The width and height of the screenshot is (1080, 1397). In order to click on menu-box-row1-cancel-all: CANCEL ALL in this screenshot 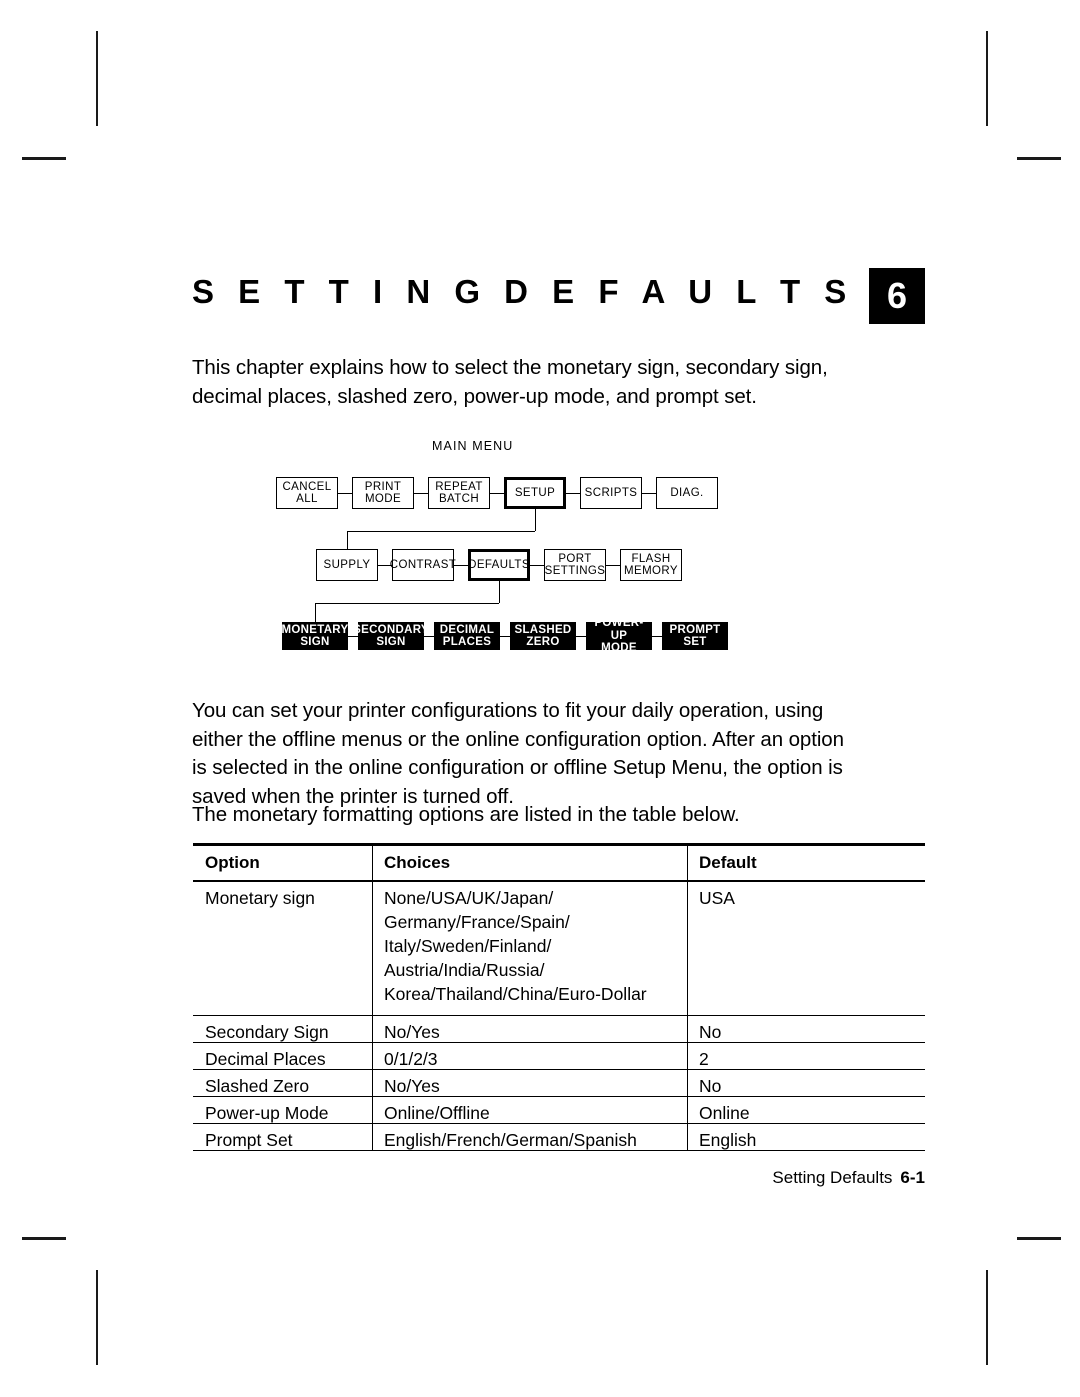, I will do `click(307, 493)`.